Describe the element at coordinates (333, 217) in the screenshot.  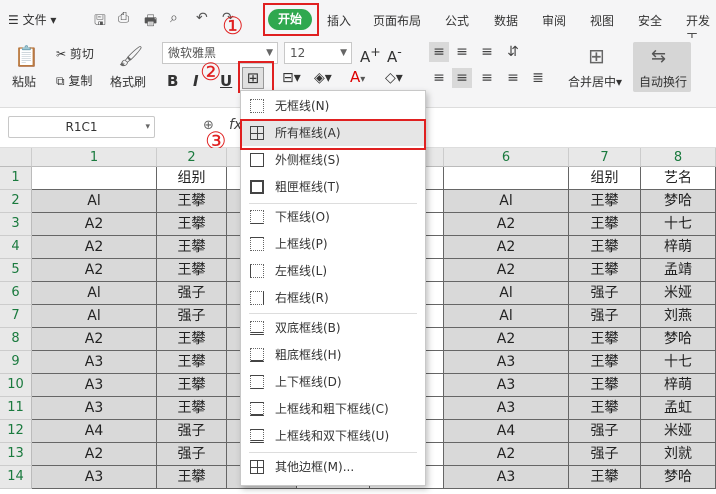
I see `menu-item-bottom-border: 下框线(O)` at that location.